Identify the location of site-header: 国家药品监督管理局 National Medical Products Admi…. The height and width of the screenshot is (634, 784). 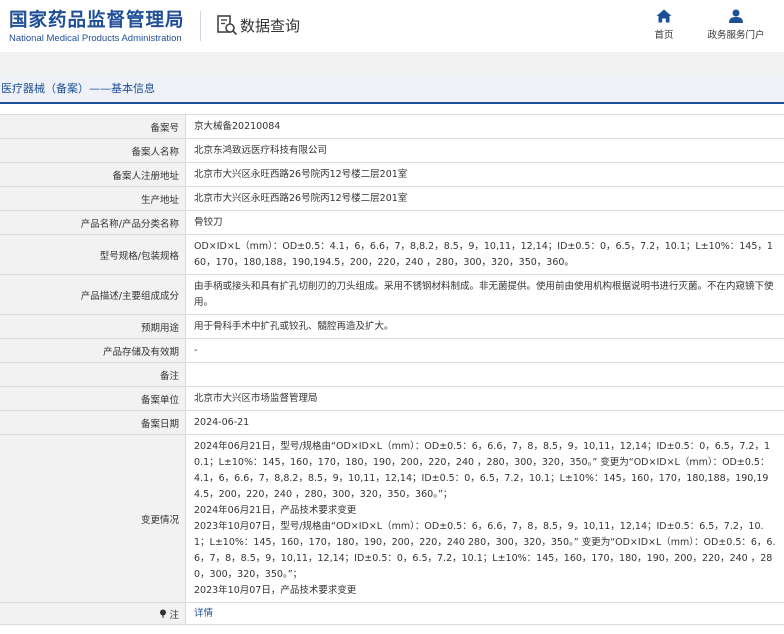
(392, 26).